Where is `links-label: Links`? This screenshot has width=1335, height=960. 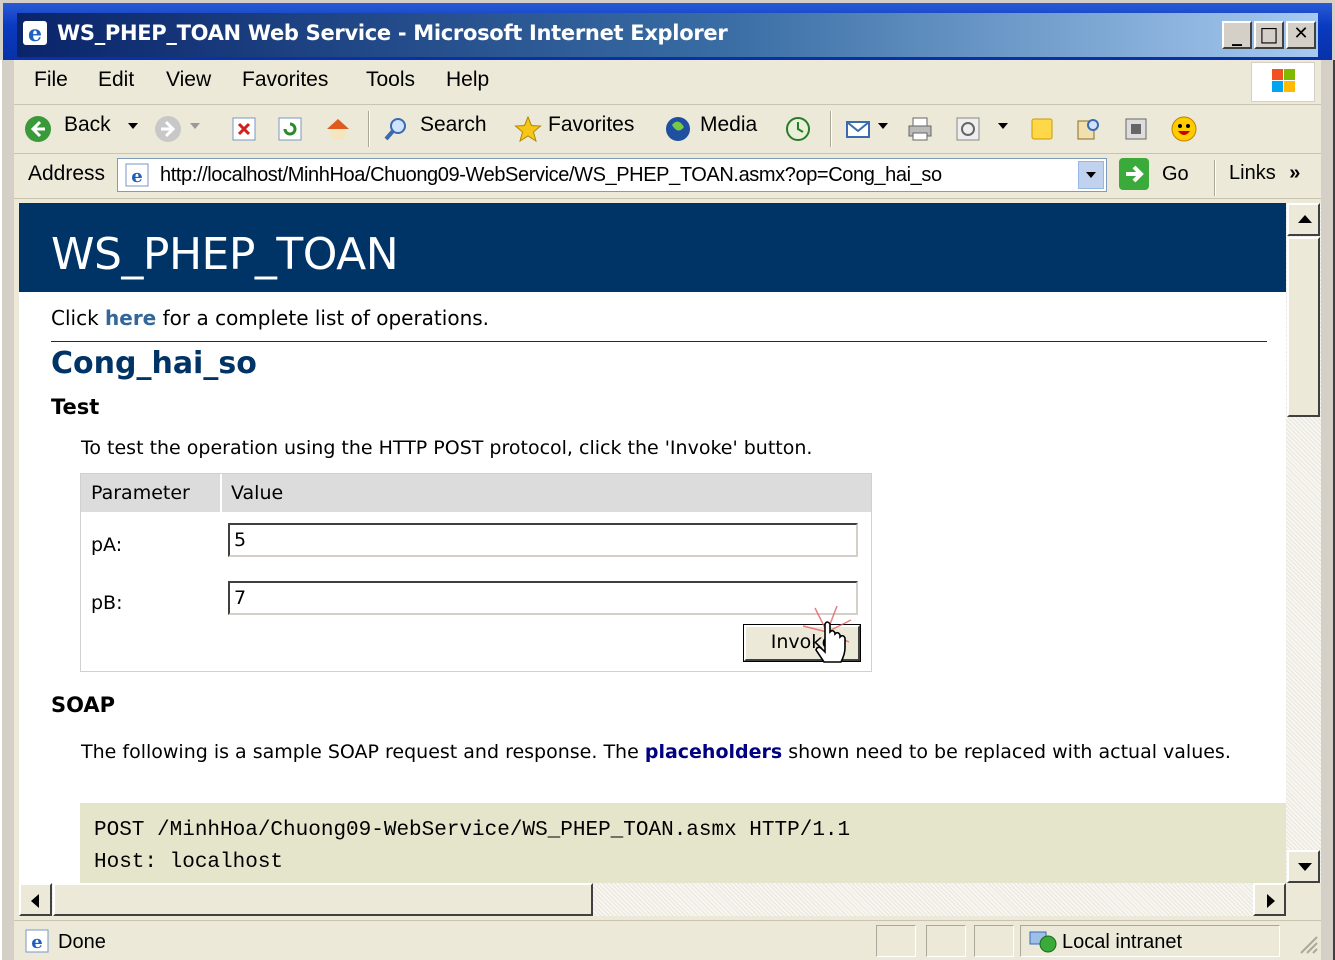
links-label: Links is located at coordinates (1252, 173).